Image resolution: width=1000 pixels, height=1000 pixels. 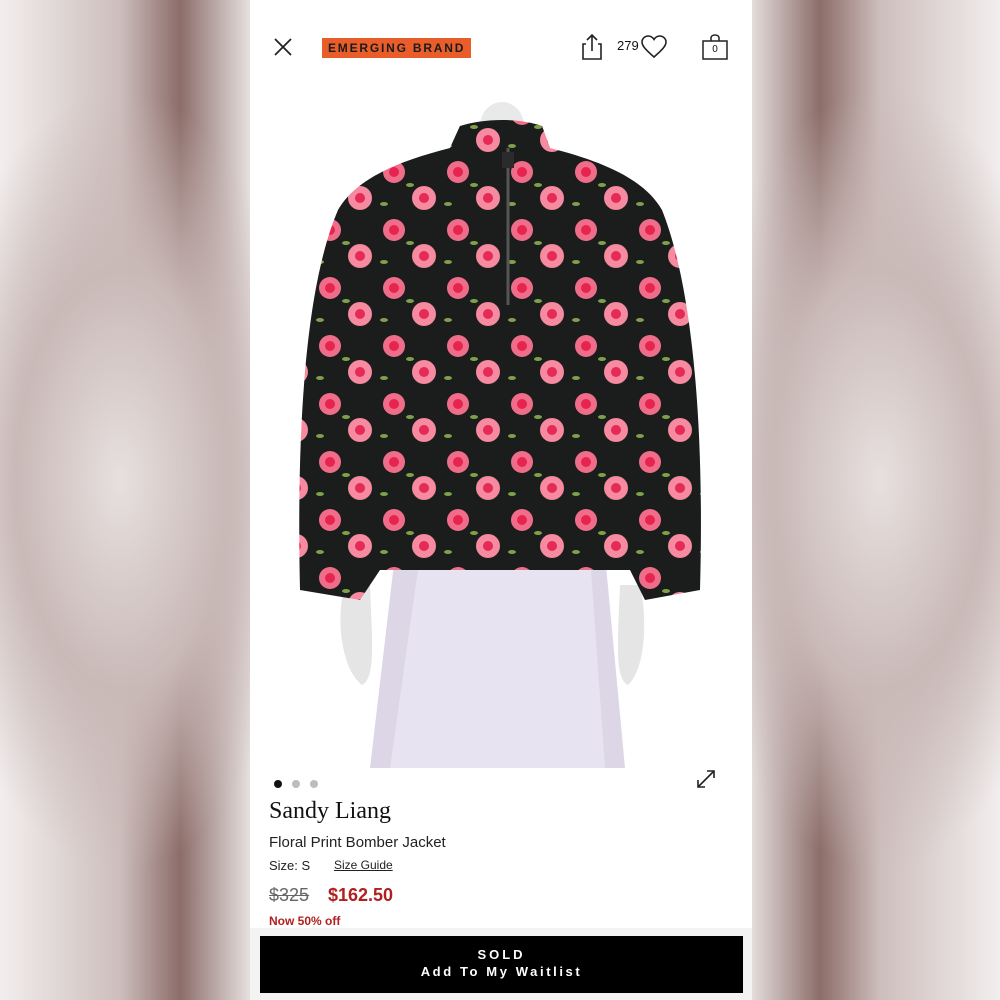 I want to click on sold-status: SOLD, so click(x=501, y=954).